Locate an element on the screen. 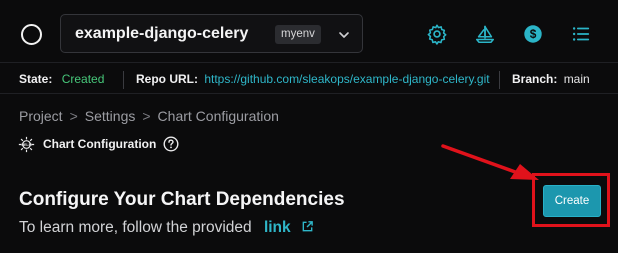 The height and width of the screenshot is (253, 618). dollar-icon: $ is located at coordinates (533, 34).